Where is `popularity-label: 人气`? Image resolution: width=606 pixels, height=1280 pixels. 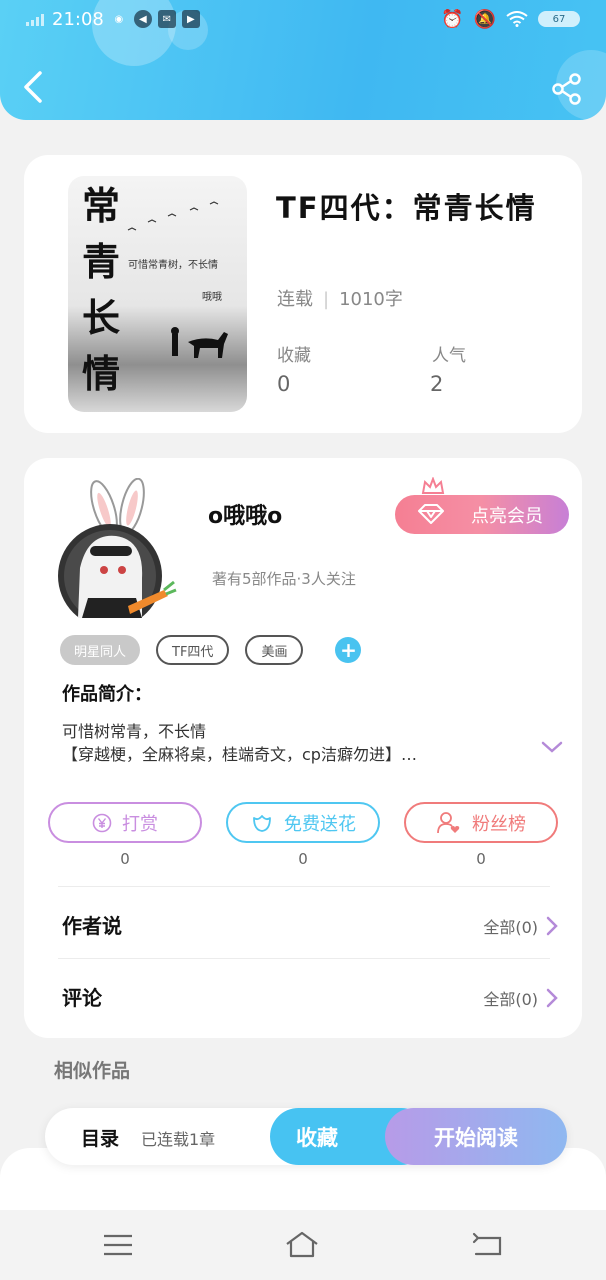 popularity-label: 人气 is located at coordinates (449, 356).